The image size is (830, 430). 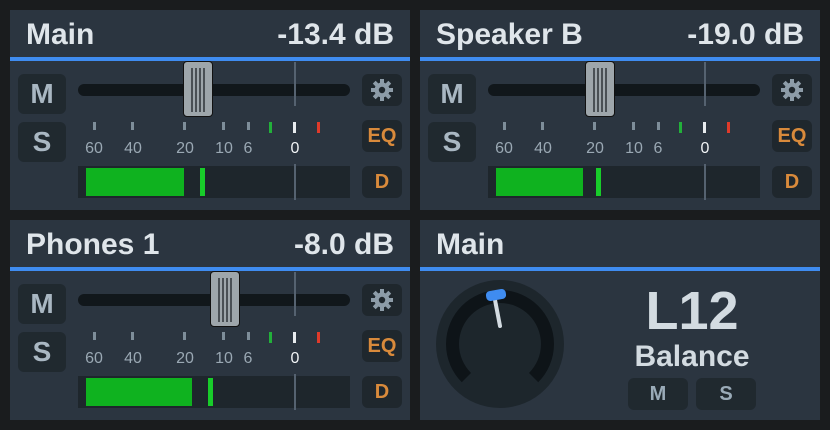 What do you see at coordinates (692, 356) in the screenshot?
I see `balance-label: Balance` at bounding box center [692, 356].